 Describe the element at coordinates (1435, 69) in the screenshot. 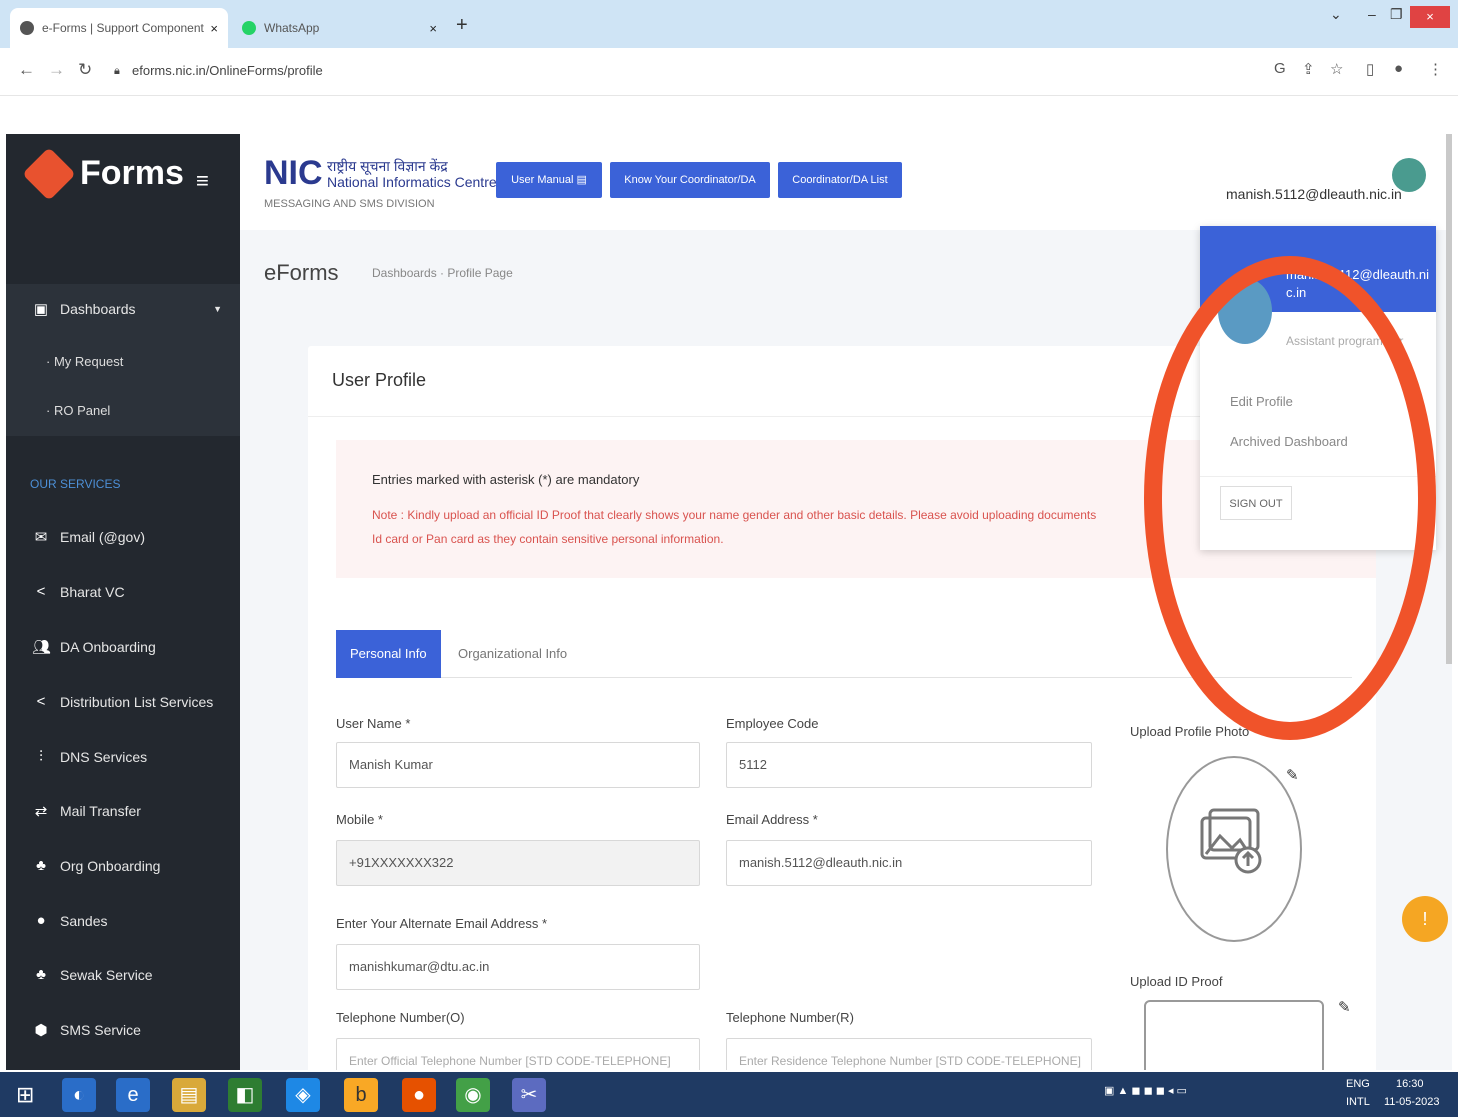

I see `kebab-menu-icon: ⋮` at that location.